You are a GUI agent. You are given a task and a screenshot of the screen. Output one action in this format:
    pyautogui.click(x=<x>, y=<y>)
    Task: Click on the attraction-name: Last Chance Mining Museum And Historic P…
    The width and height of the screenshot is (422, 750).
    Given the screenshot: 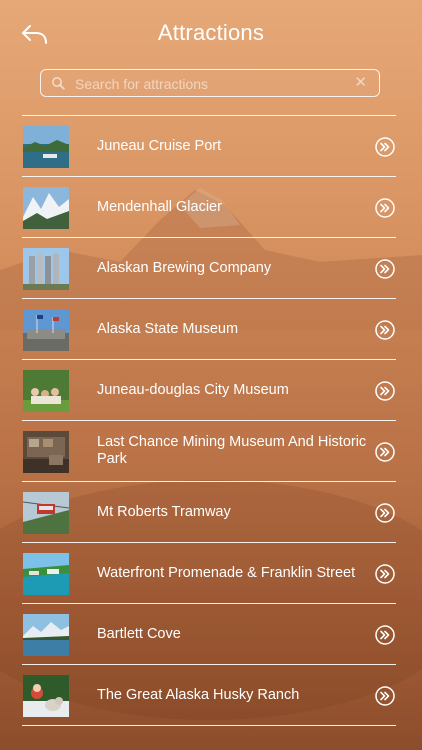 What is the action you would take?
    pyautogui.click(x=232, y=450)
    